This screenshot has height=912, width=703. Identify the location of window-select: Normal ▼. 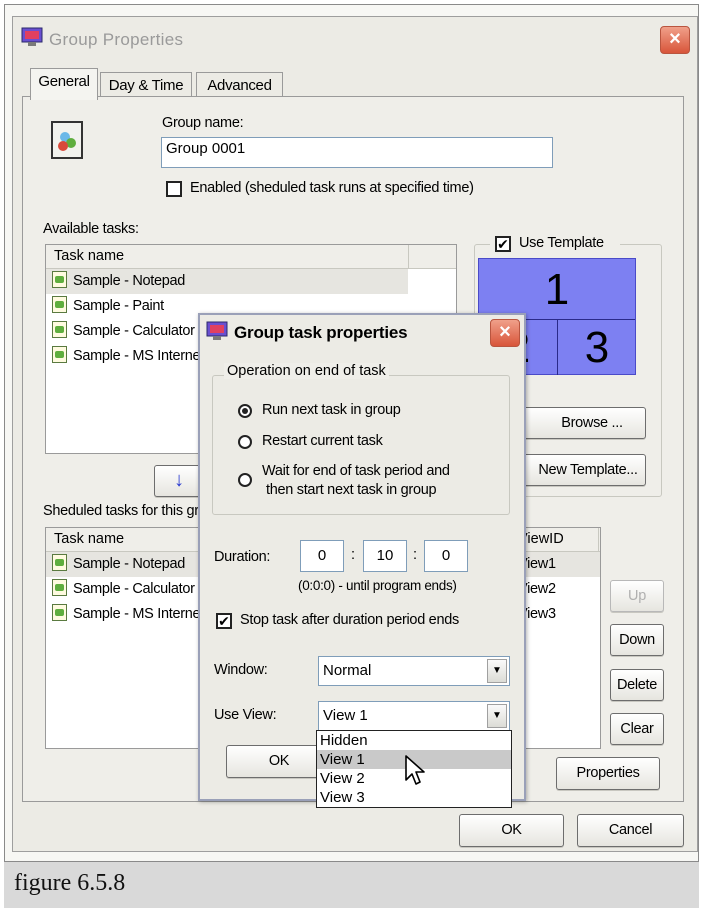
(414, 671).